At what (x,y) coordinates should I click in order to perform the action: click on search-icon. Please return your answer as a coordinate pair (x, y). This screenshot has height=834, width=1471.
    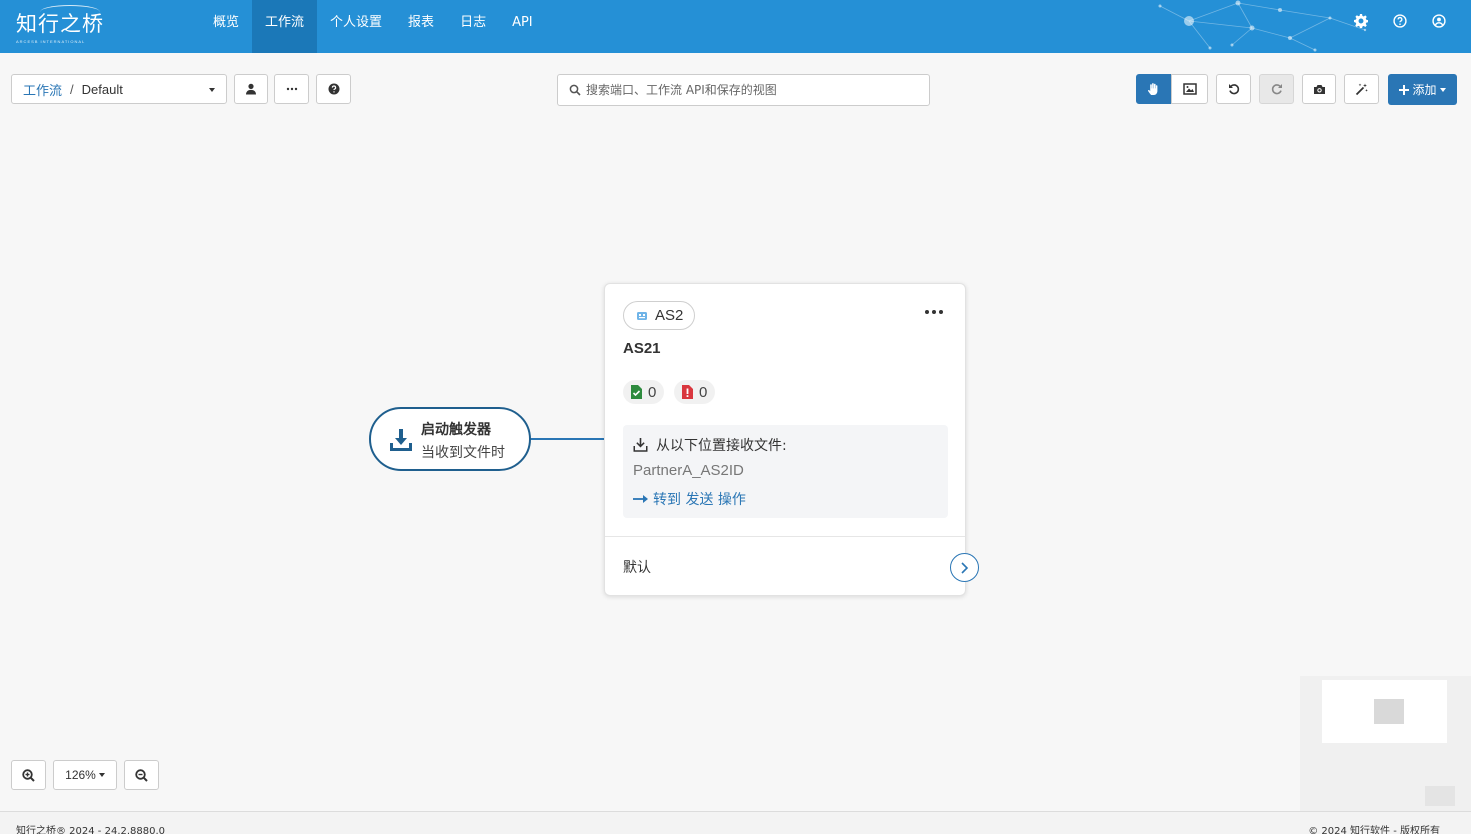
    Looking at the image, I should click on (575, 90).